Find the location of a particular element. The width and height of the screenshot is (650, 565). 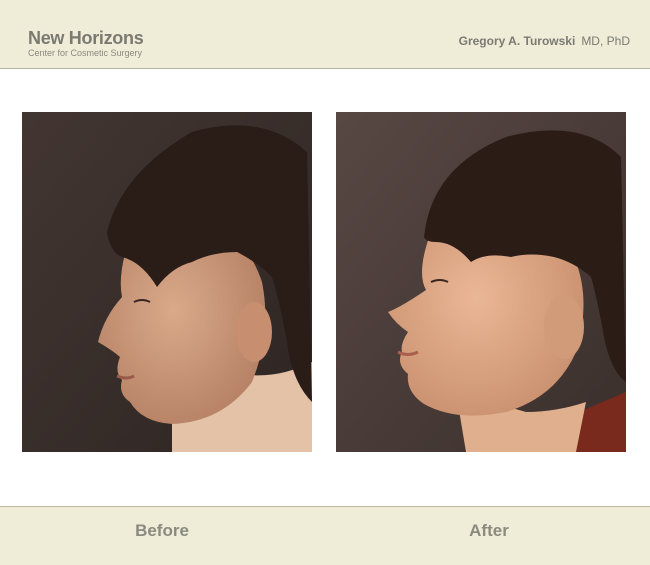

doctor-credentials: MD, PhD is located at coordinates (605, 41).